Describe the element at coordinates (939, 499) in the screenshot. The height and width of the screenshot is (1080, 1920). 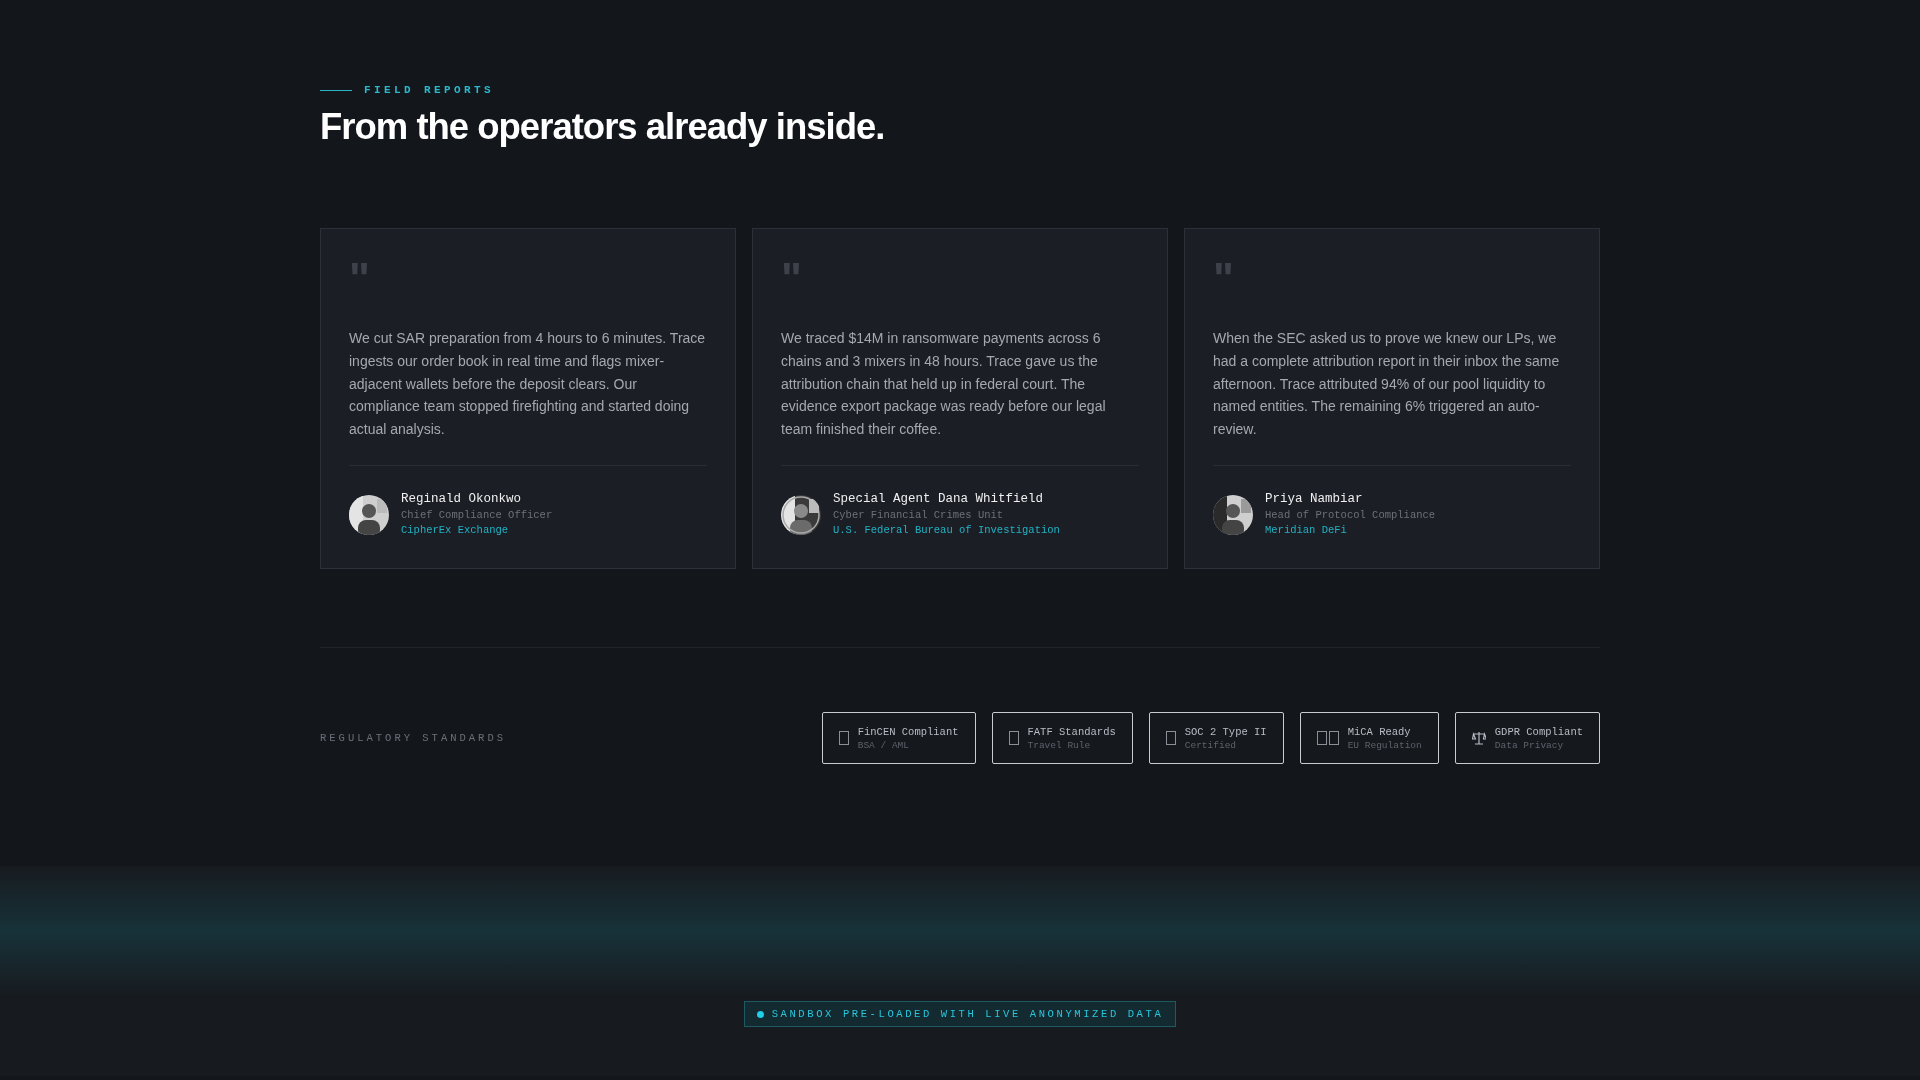
I see `author-name: Special Agent Dana Whitfield` at that location.